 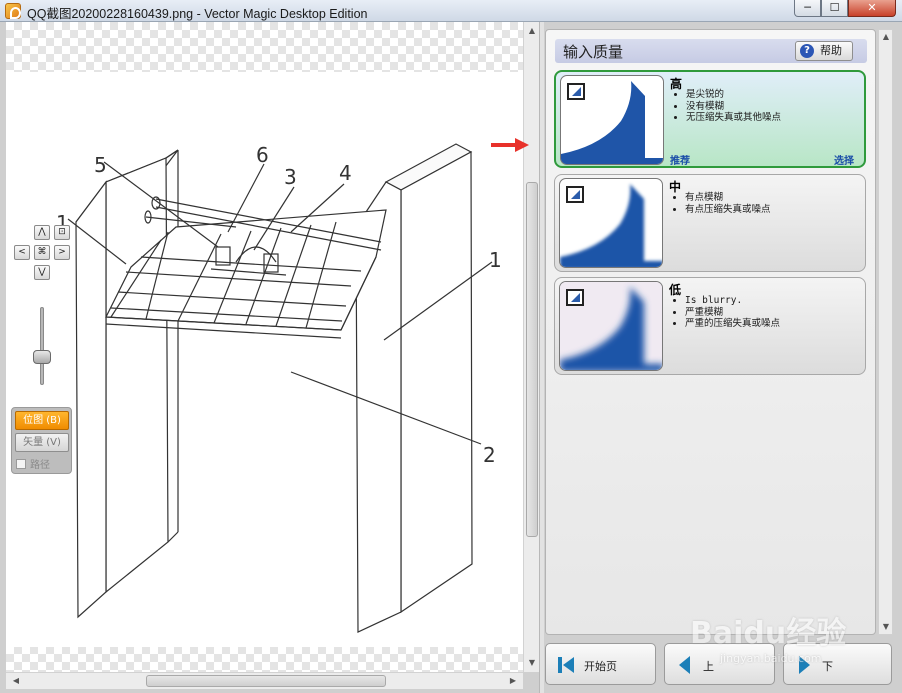 What do you see at coordinates (807, 8) in the screenshot?
I see `minimize-button: ─` at bounding box center [807, 8].